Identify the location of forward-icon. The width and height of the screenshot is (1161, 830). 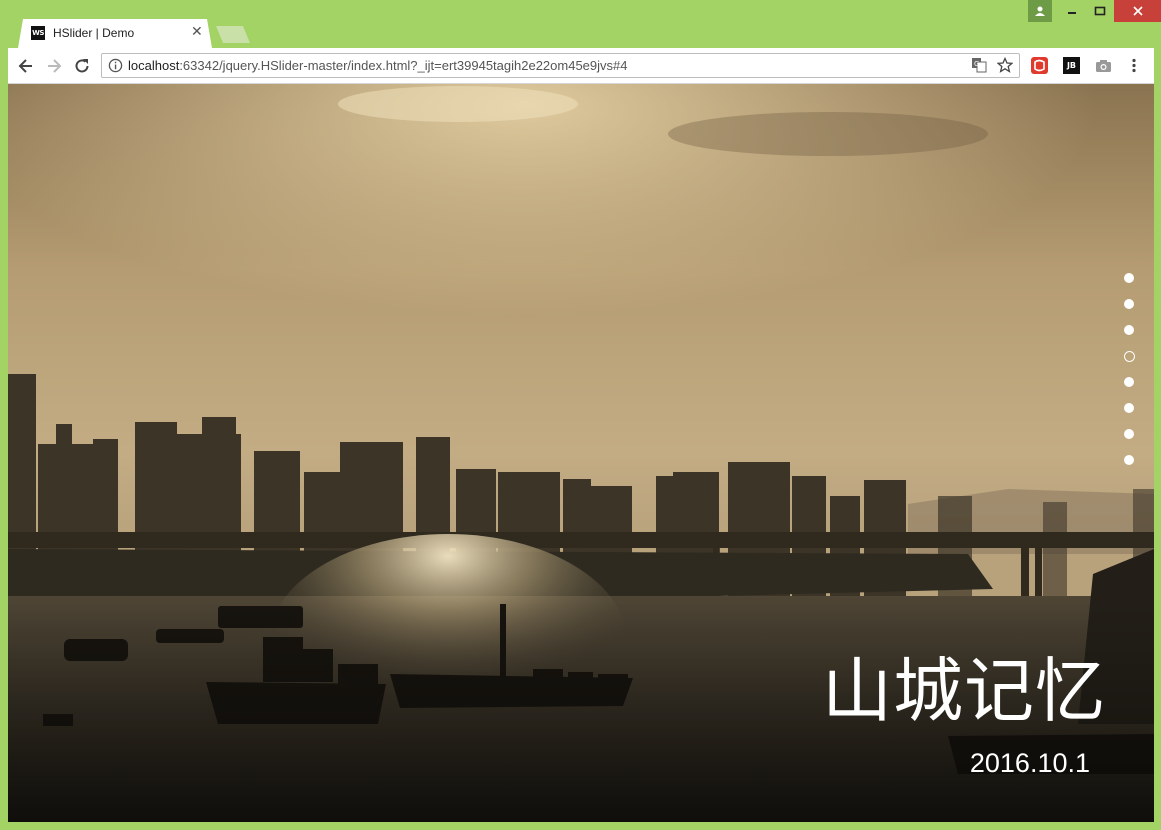
(54, 66).